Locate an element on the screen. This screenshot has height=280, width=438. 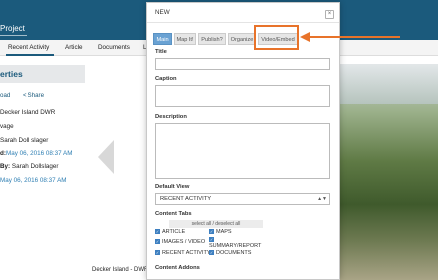
checkbox-documents: ✓ DOCUMENTS is located at coordinates (230, 253).